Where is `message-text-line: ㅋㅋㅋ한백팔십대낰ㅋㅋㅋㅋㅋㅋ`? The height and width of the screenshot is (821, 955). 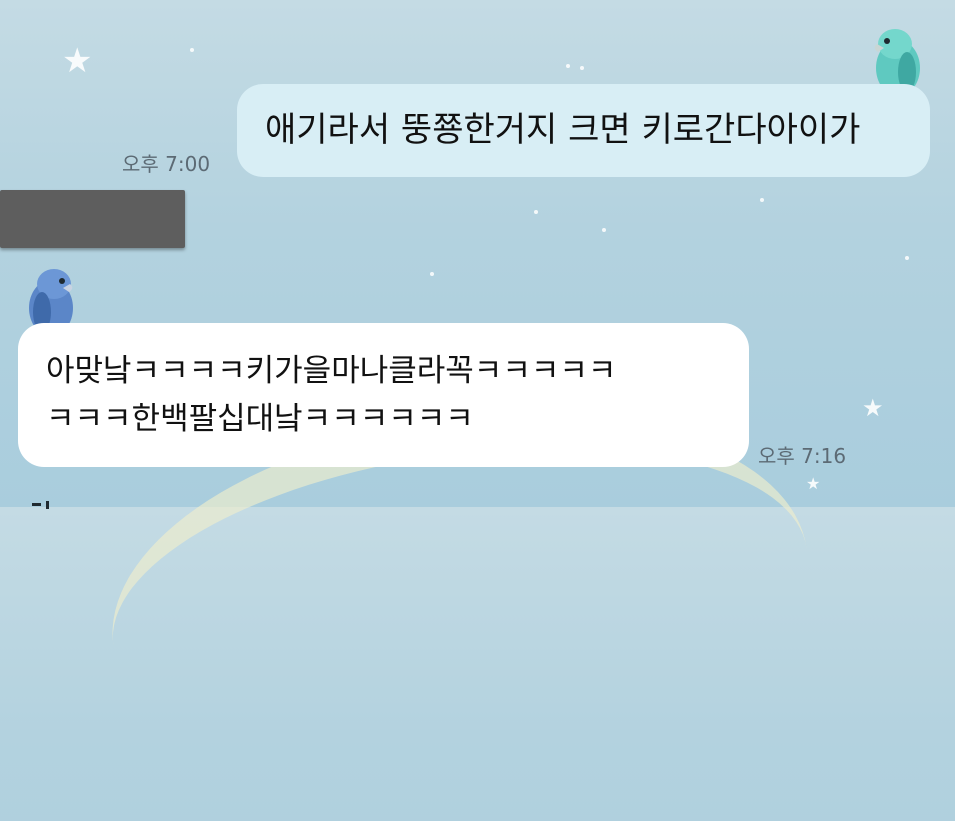
message-text-line: ㅋㅋㅋ한백팔십대낰ㅋㅋㅋㅋㅋㅋ is located at coordinates (260, 419).